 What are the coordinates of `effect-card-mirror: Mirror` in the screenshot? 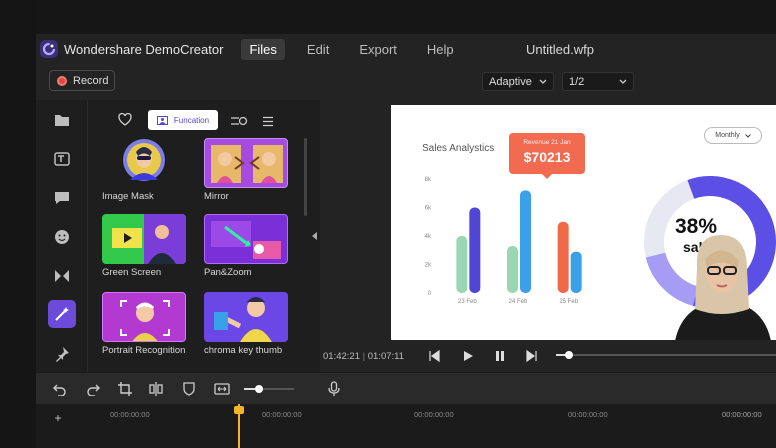 It's located at (246, 170).